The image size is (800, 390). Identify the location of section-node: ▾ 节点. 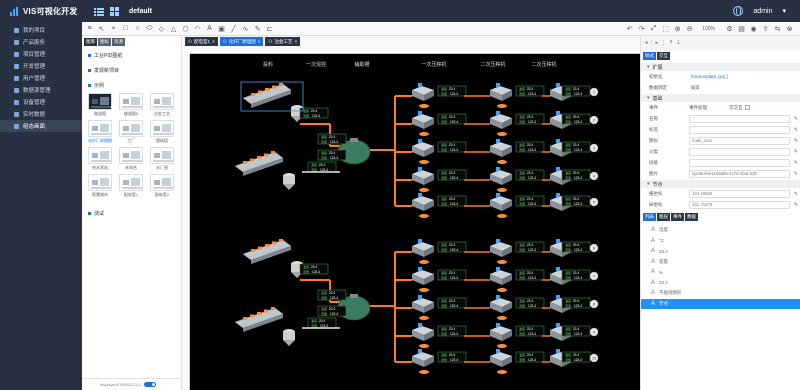
(720, 184).